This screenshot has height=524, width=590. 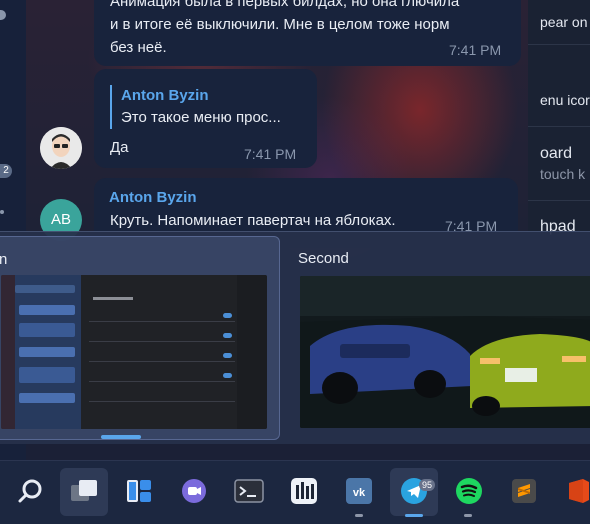 I want to click on message-line: без неё., so click(x=138, y=47).